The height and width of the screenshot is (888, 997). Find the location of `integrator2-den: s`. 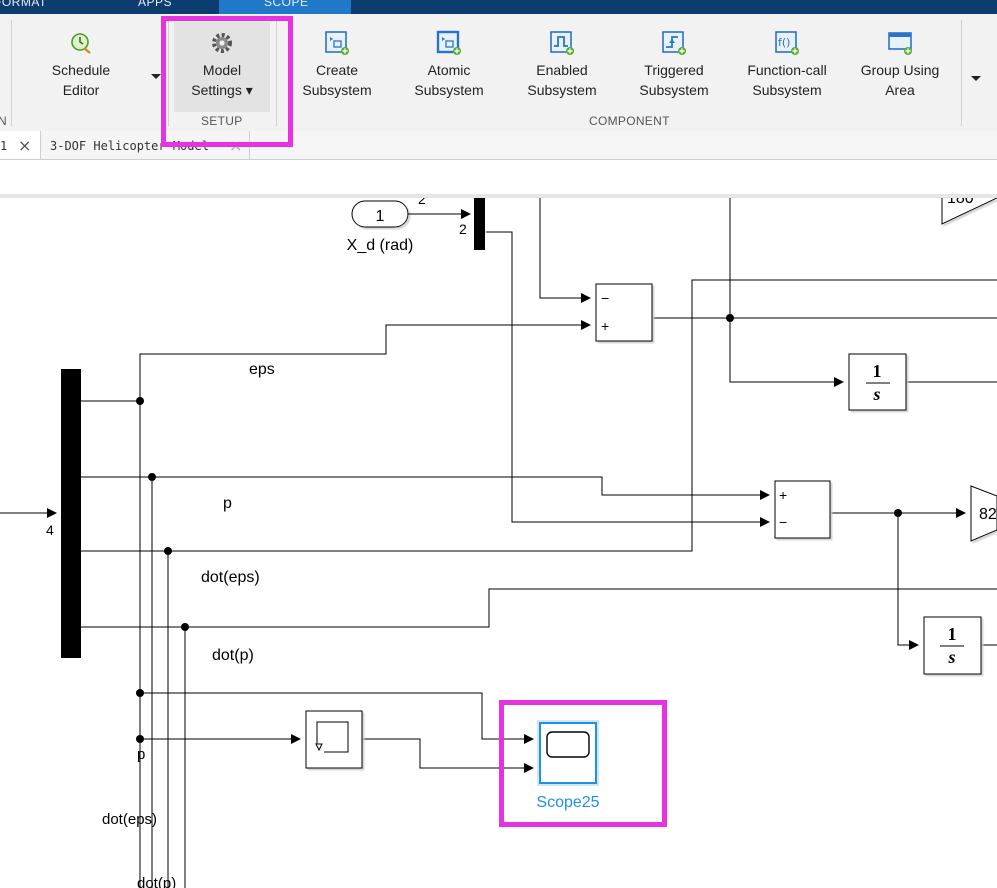

integrator2-den: s is located at coordinates (951, 657).